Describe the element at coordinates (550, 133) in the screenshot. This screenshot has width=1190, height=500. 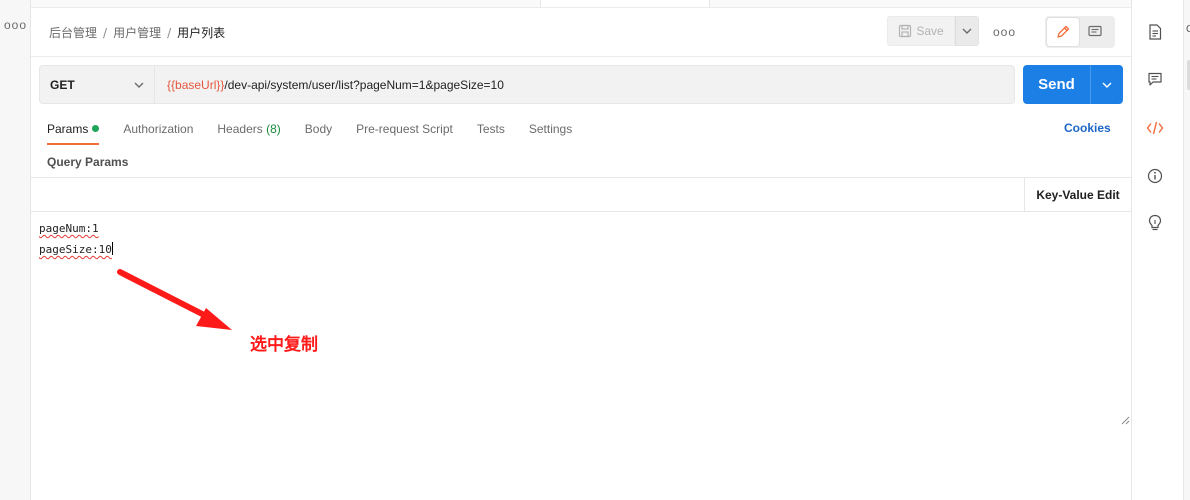
I see `tab-settings: Settings` at that location.